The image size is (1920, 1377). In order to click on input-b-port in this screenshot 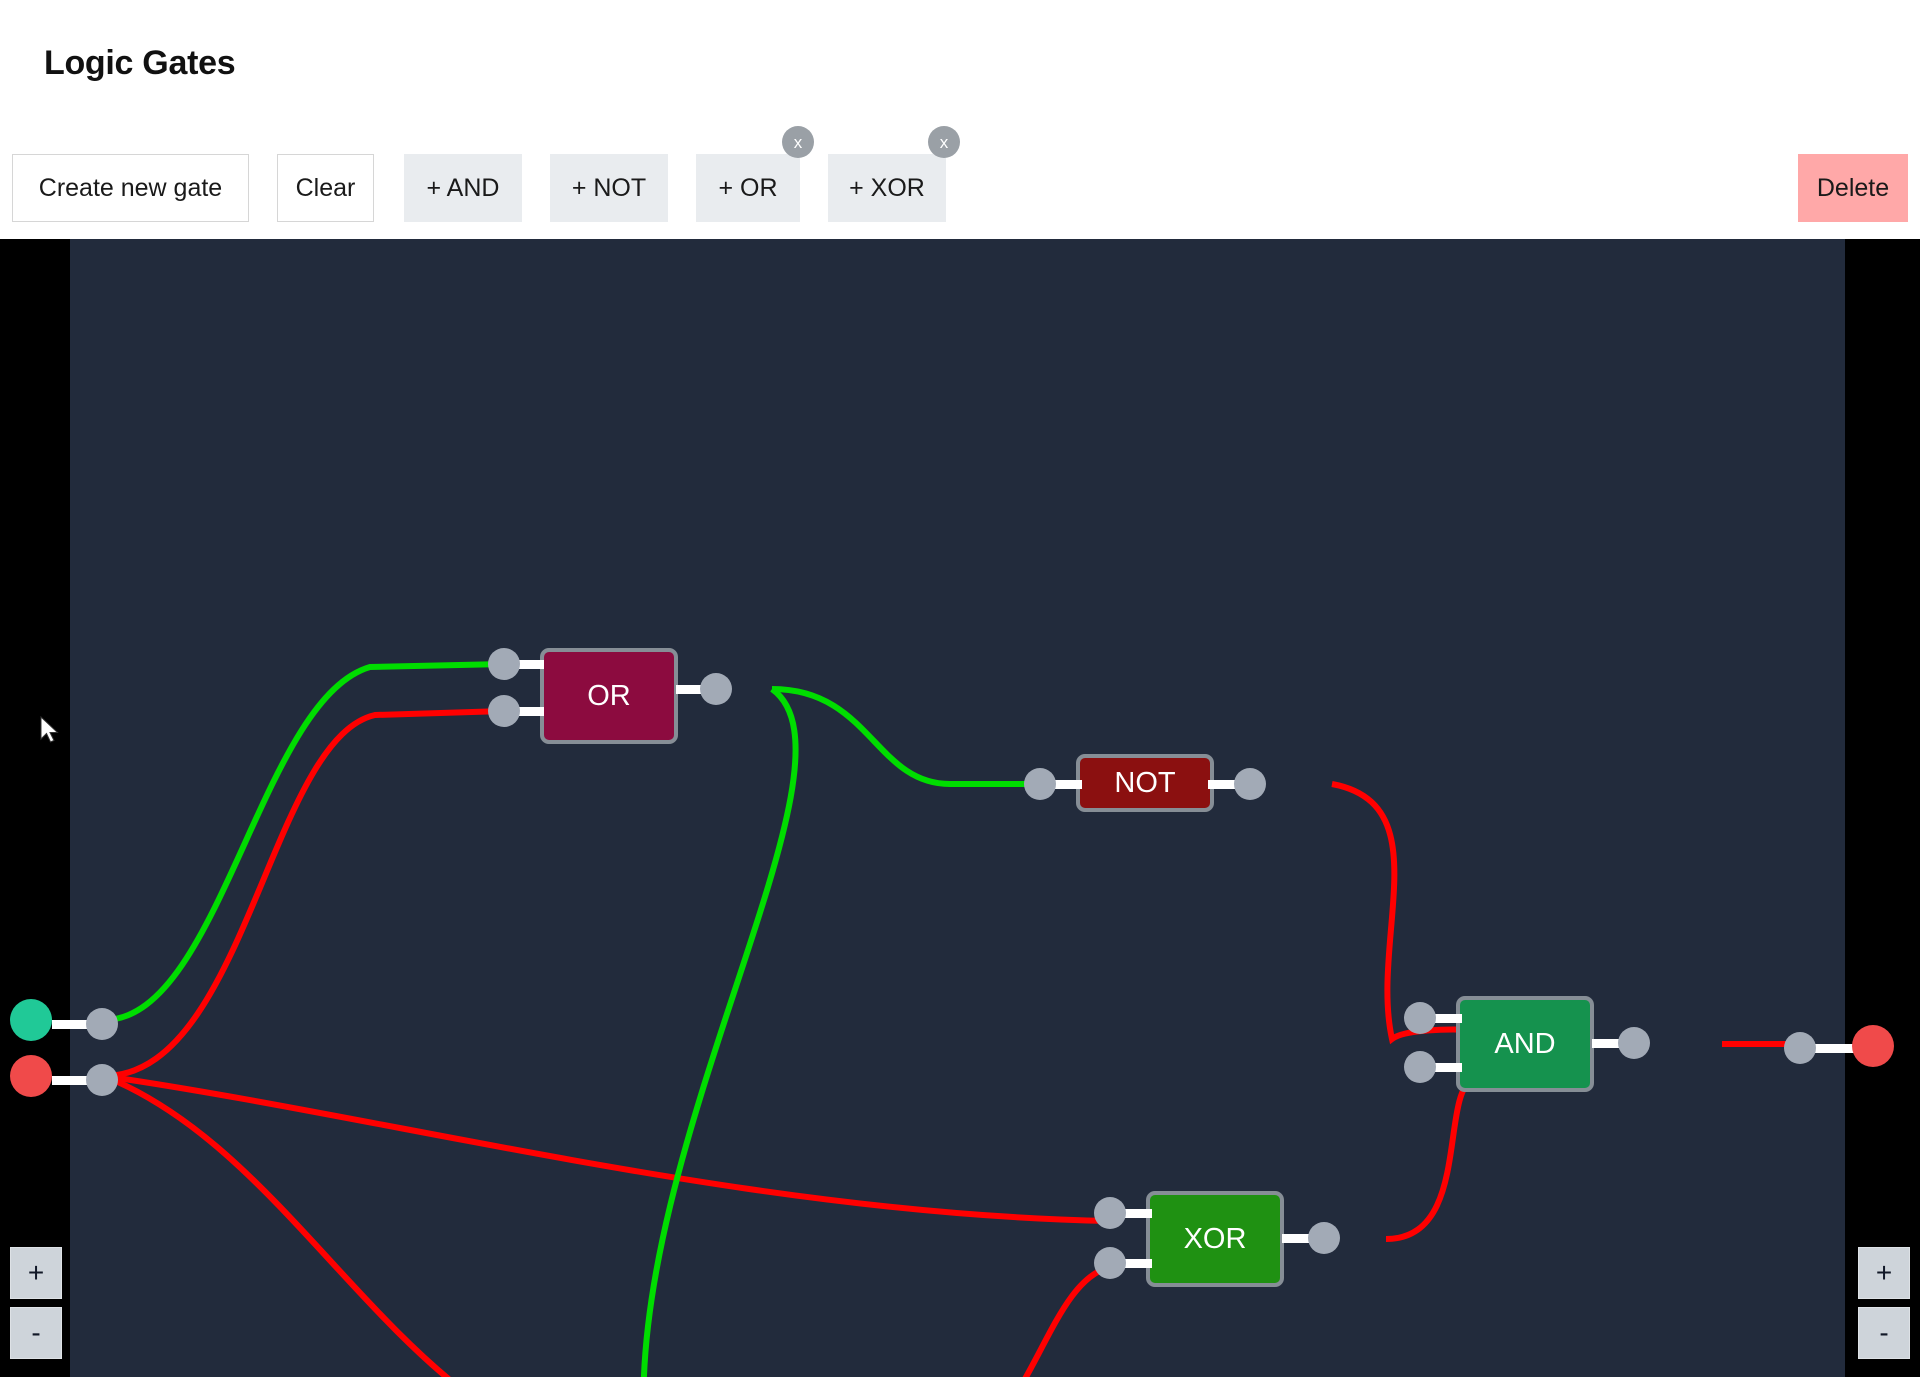, I will do `click(102, 1080)`.